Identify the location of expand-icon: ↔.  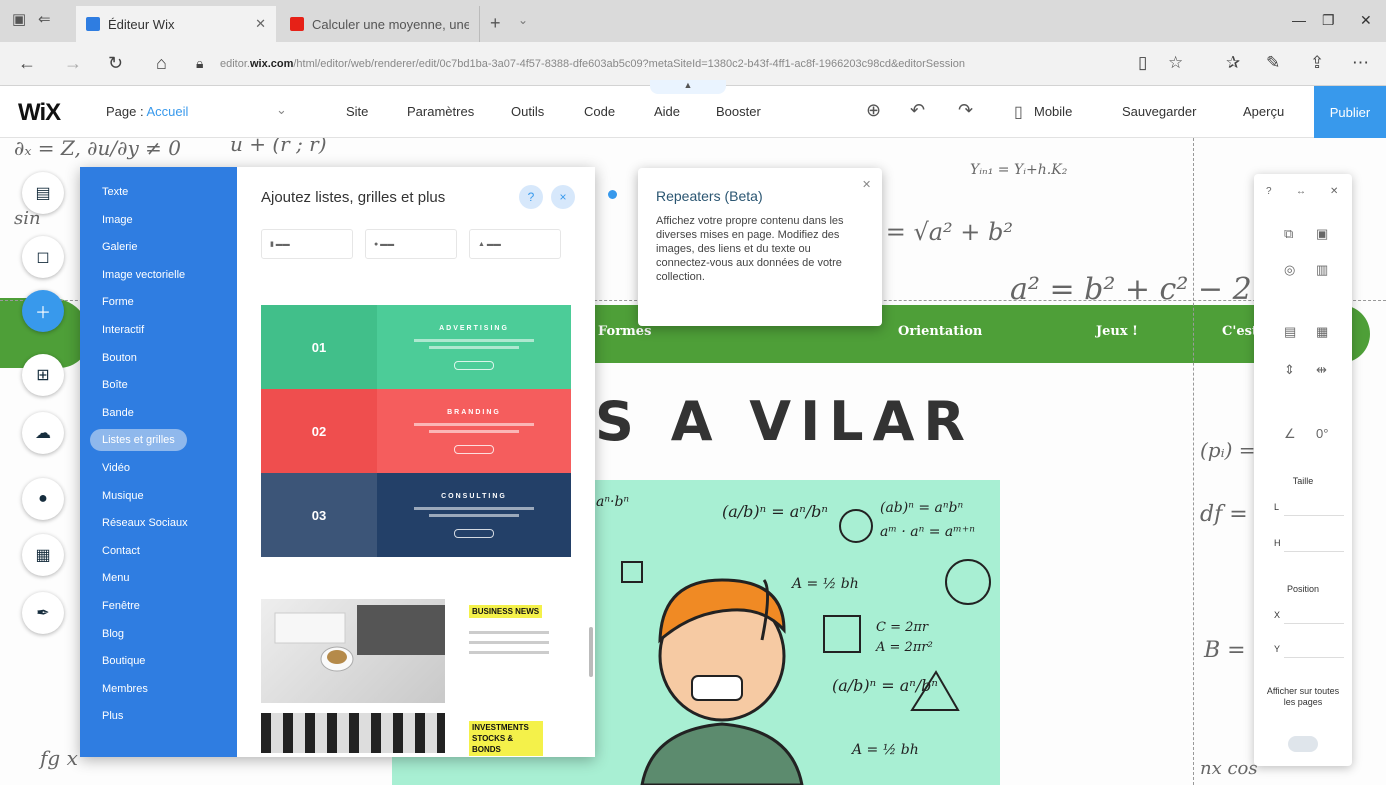
(1301, 191).